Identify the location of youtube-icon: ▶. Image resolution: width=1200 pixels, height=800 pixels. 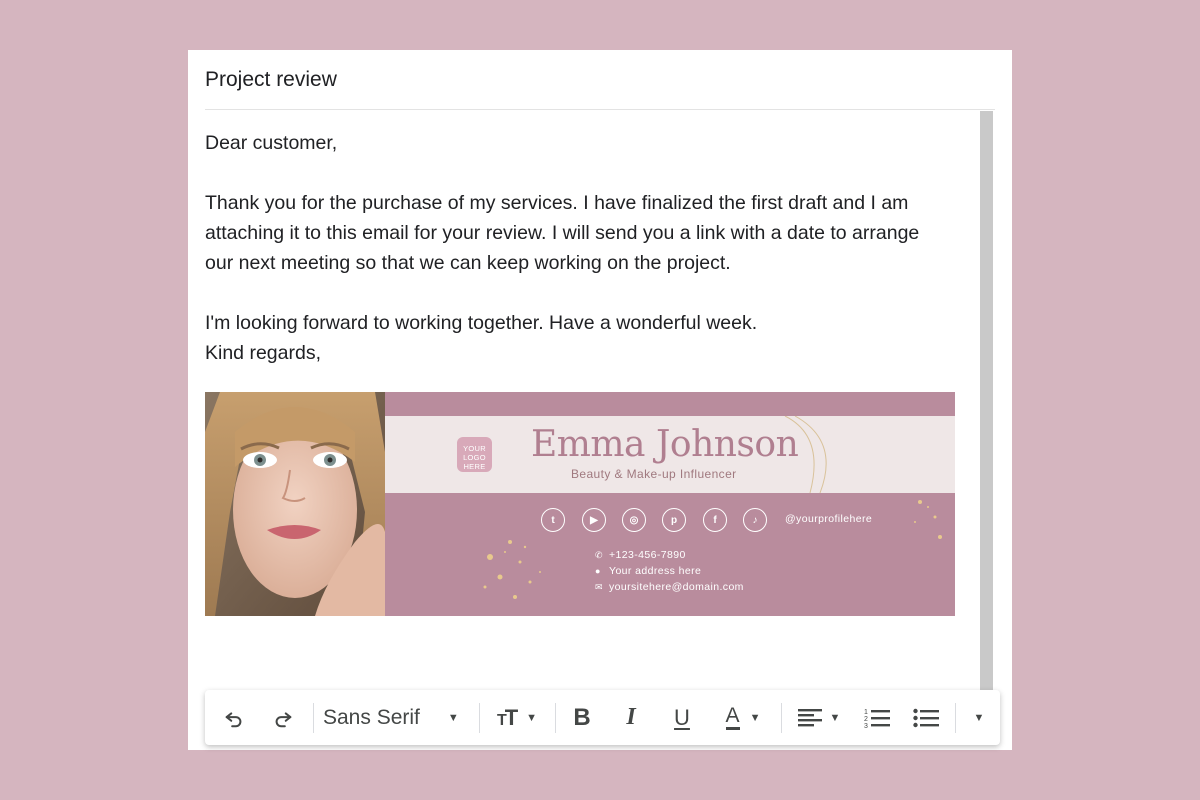
(594, 520).